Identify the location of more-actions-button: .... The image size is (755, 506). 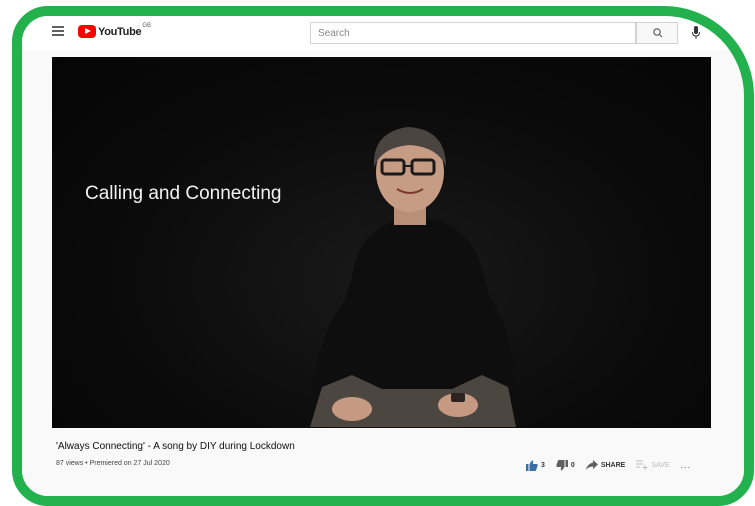
(685, 465).